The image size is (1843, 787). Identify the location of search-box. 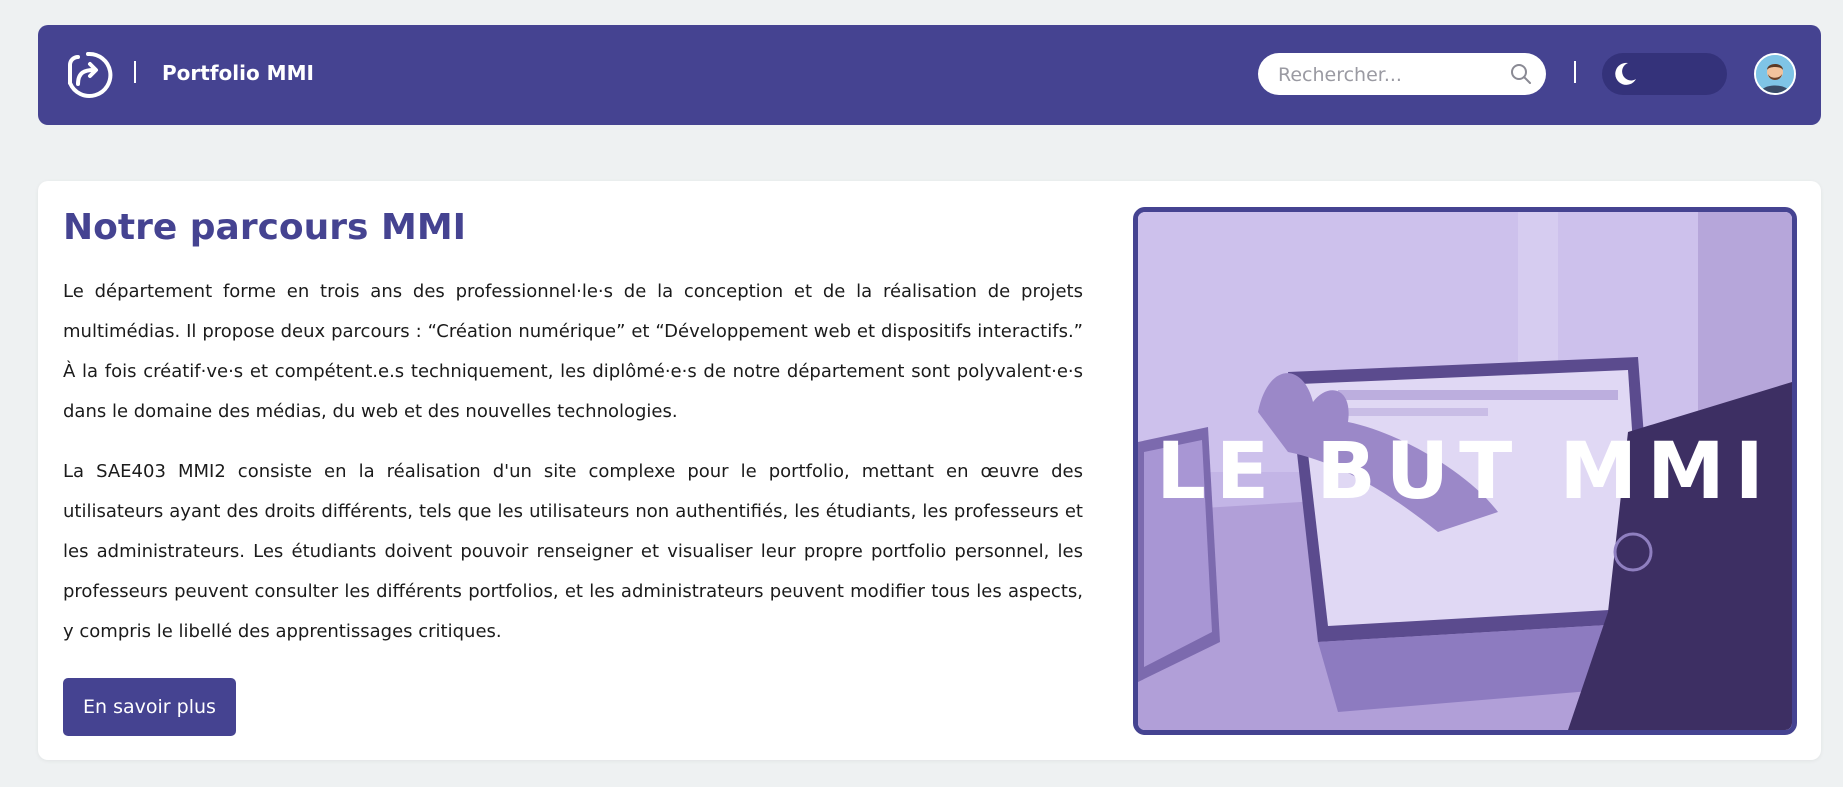
(1402, 75).